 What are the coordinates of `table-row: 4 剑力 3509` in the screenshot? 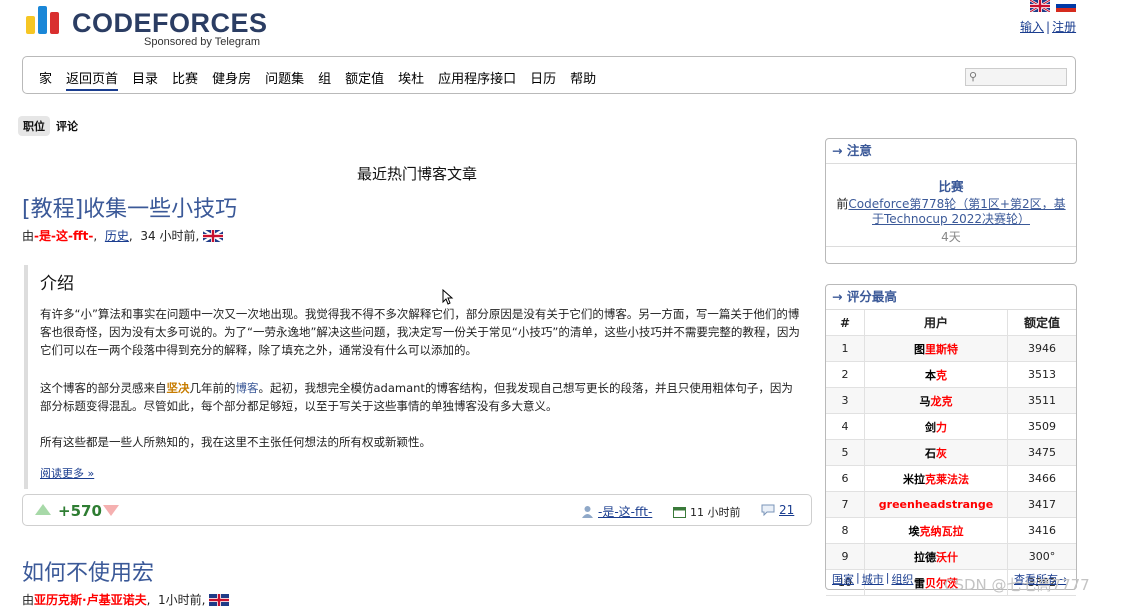 It's located at (951, 426).